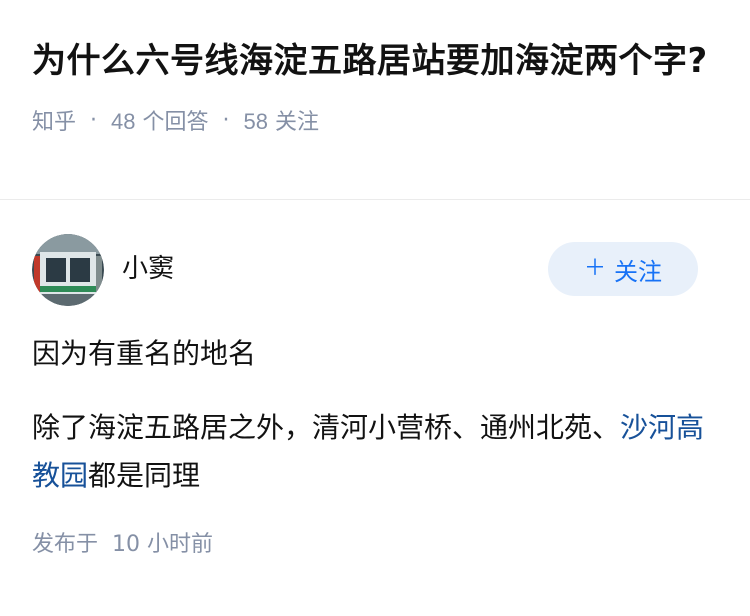 This screenshot has width=750, height=616. Describe the element at coordinates (255, 121) in the screenshot. I see `followers-count: 58` at that location.